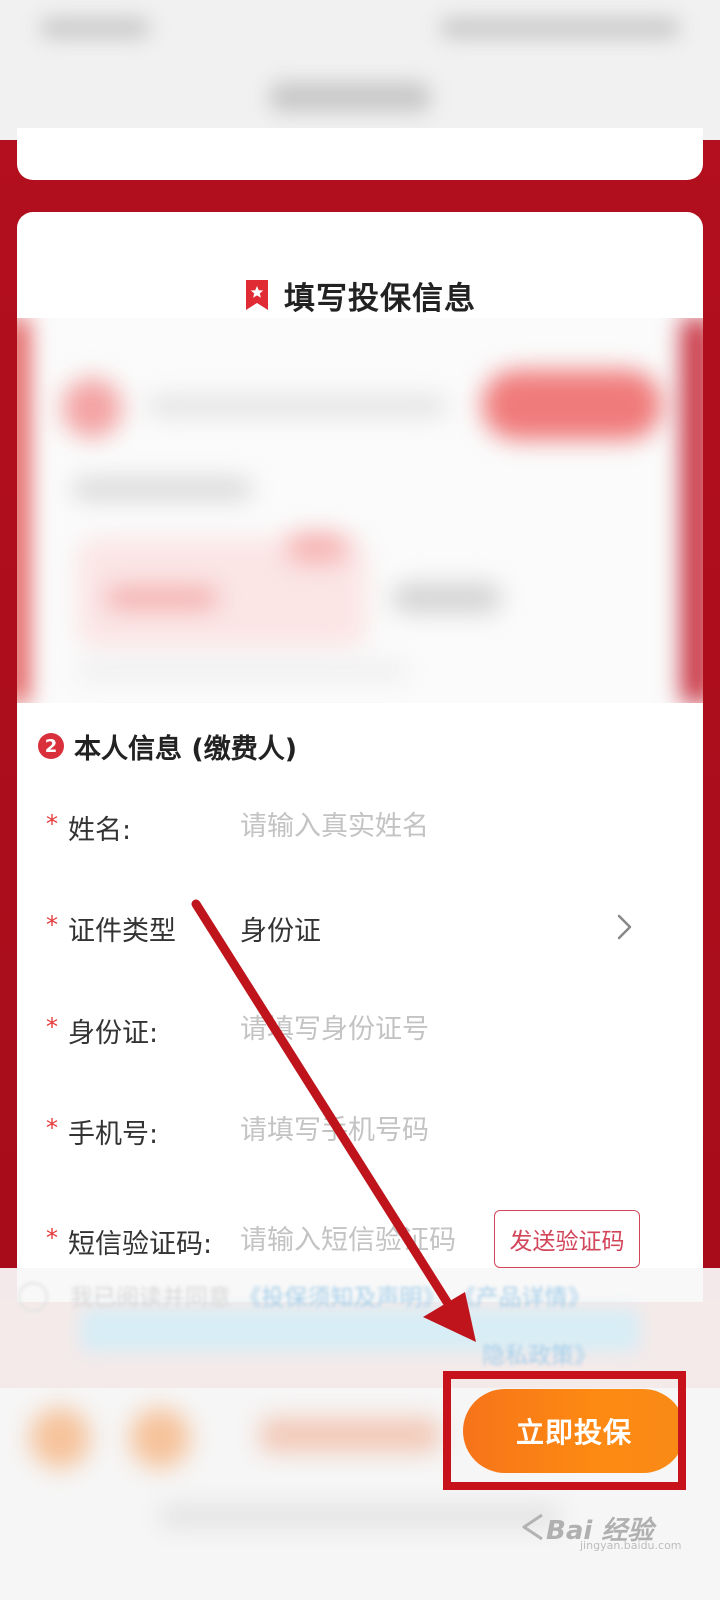 The width and height of the screenshot is (720, 1600). I want to click on form-row-name: * 姓名:, so click(371, 826).